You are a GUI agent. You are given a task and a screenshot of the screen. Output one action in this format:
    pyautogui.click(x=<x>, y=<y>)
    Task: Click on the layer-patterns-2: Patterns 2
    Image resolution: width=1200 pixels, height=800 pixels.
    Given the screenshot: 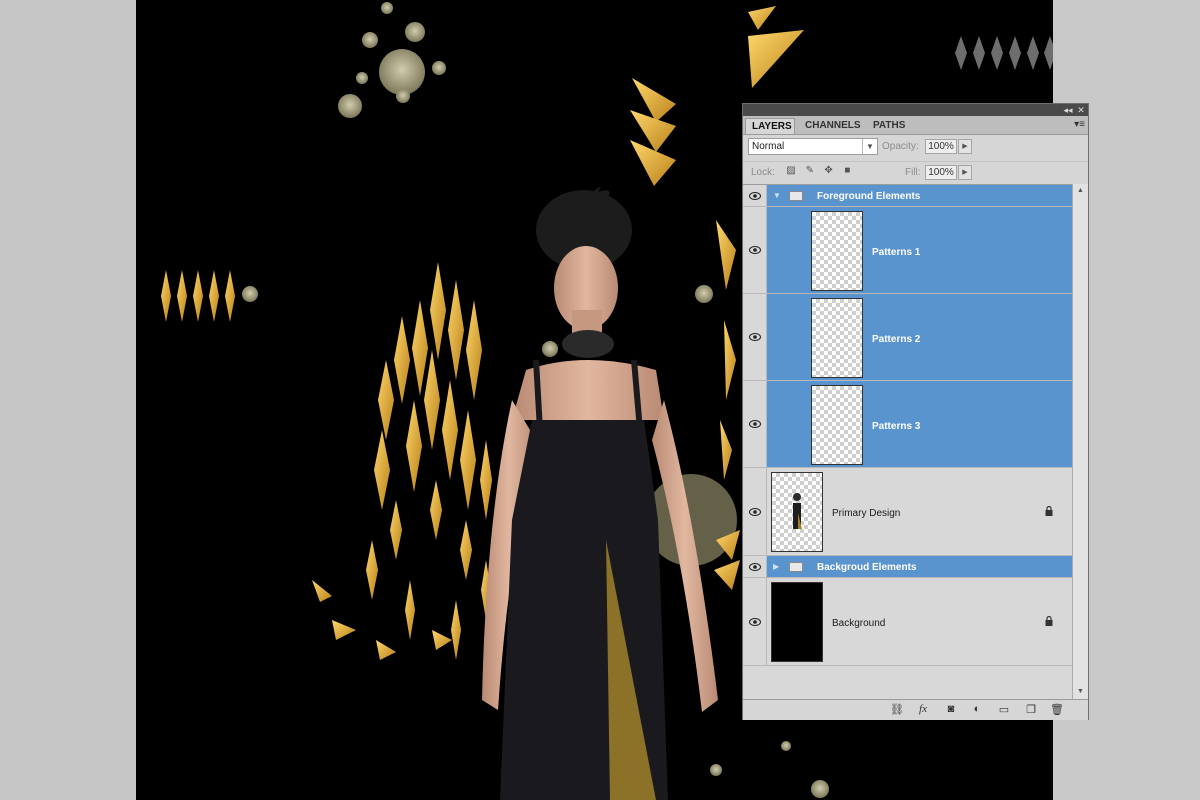 What is the action you would take?
    pyautogui.click(x=907, y=337)
    